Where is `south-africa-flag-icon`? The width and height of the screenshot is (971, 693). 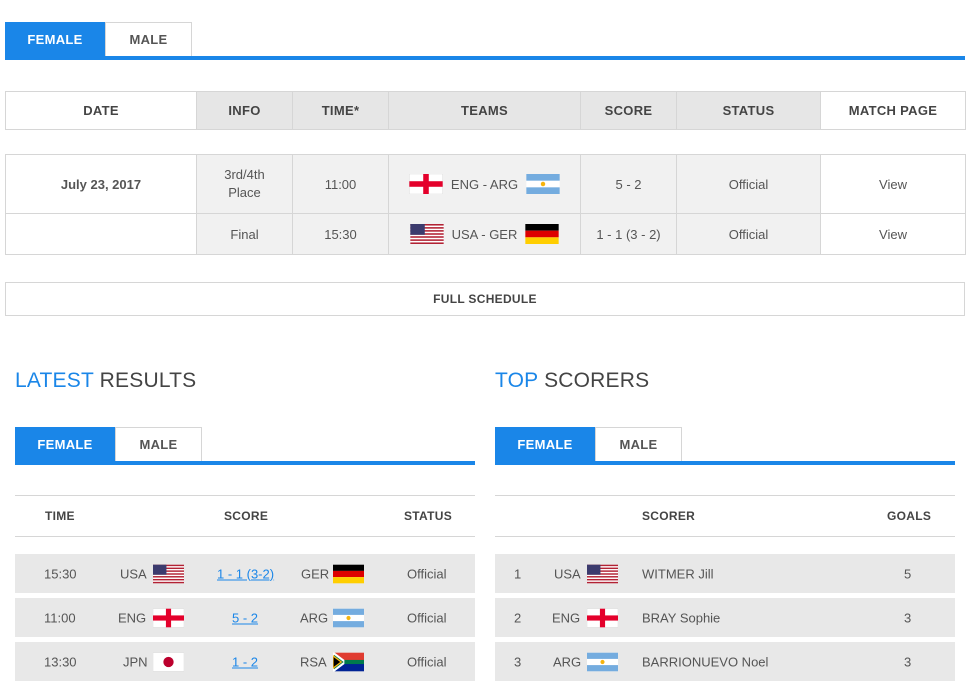 south-africa-flag-icon is located at coordinates (348, 661).